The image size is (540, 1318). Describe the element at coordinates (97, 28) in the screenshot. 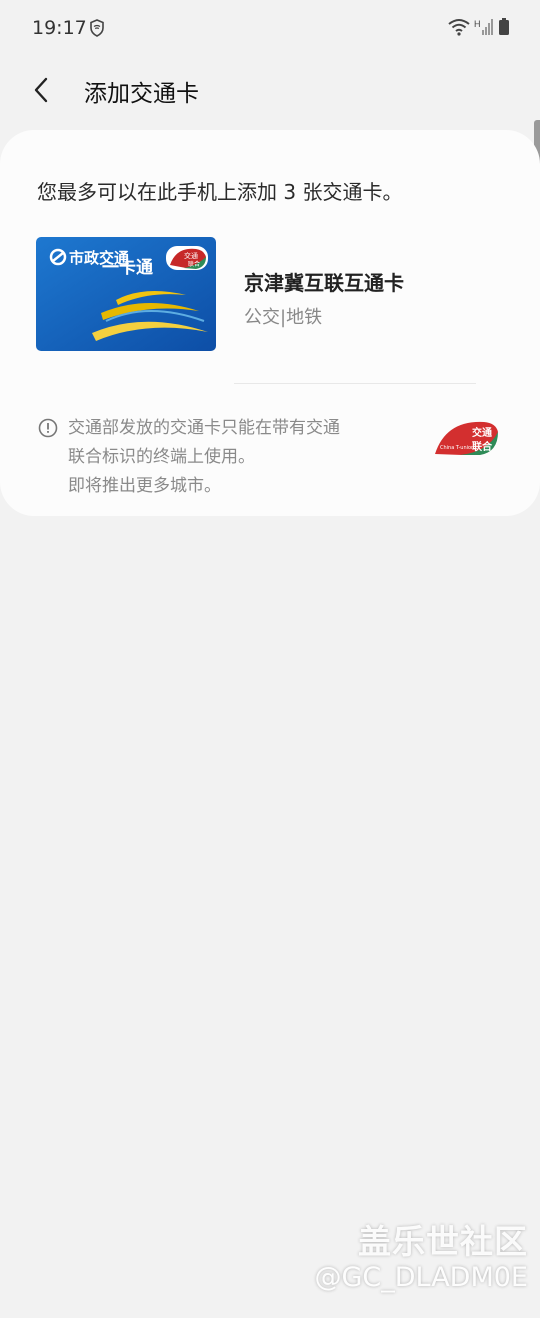

I see `vpn-shield-icon` at that location.